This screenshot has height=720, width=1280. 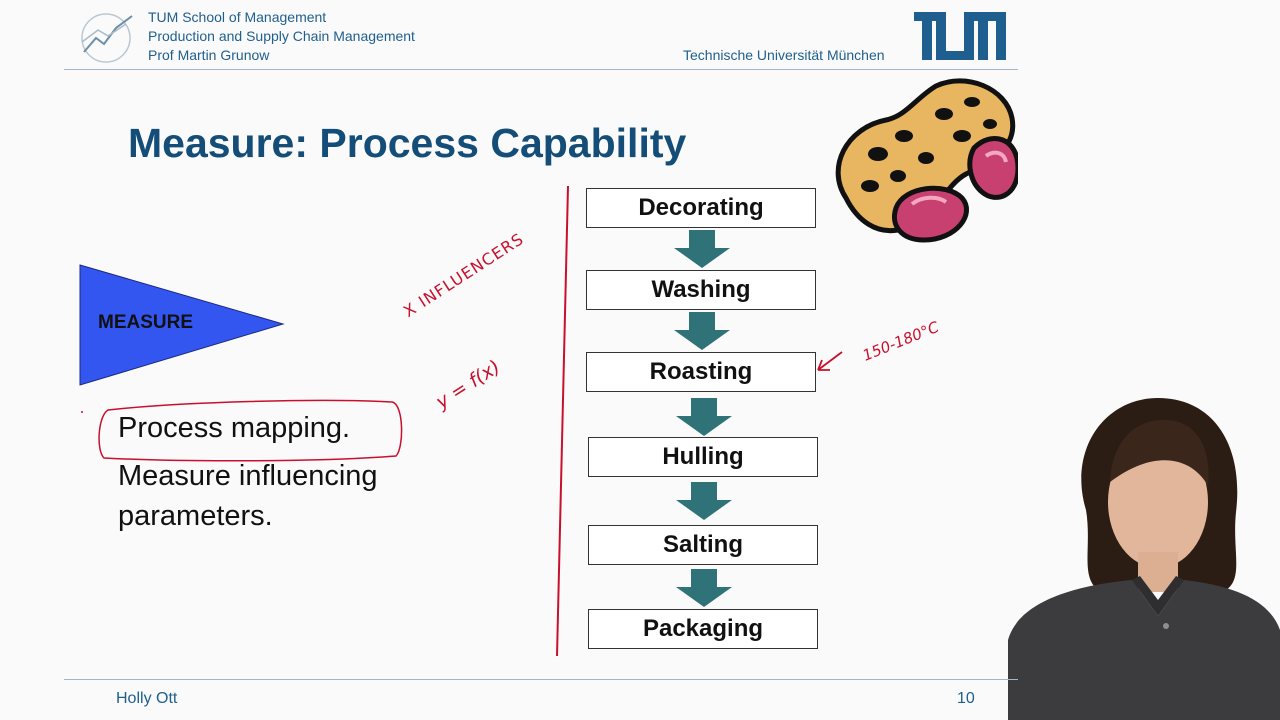 I want to click on slide-title: Measure: Process Capability, so click(x=407, y=143).